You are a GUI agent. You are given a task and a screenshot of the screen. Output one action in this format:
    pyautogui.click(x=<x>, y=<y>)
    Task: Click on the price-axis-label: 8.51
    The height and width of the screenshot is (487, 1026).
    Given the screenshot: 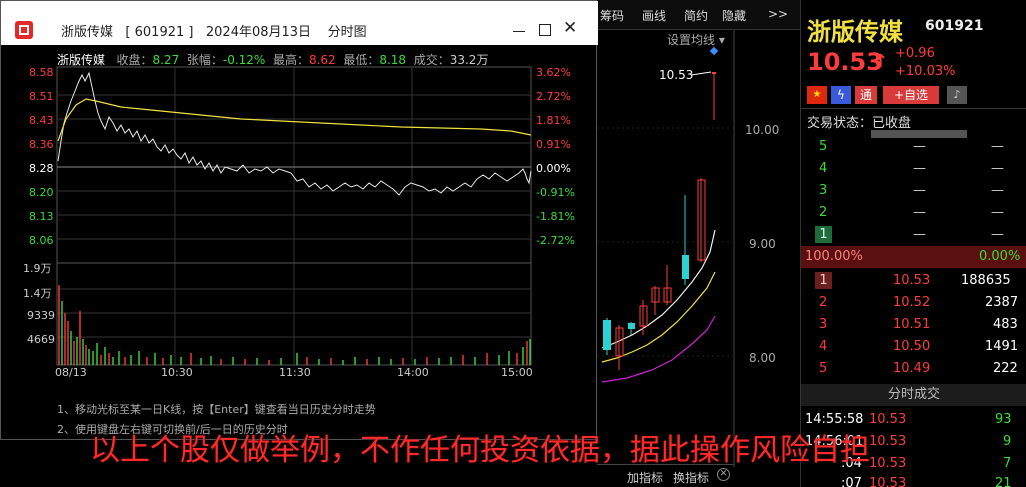 What is the action you would take?
    pyautogui.click(x=41, y=96)
    